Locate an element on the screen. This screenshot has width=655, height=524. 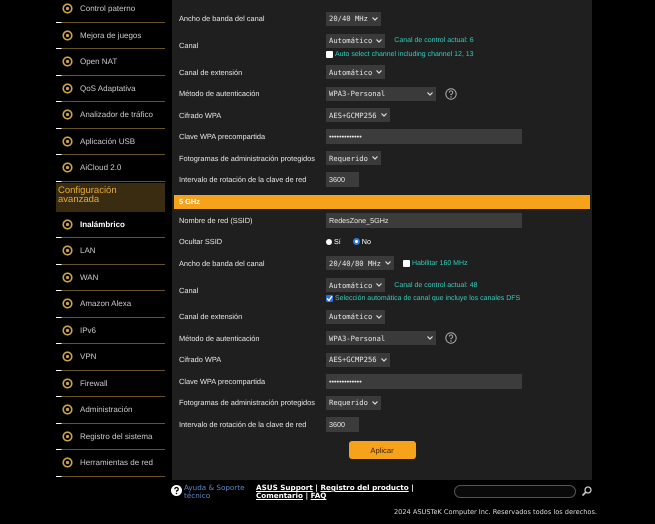
sidebar-item: IPv6 is located at coordinates (110, 331).